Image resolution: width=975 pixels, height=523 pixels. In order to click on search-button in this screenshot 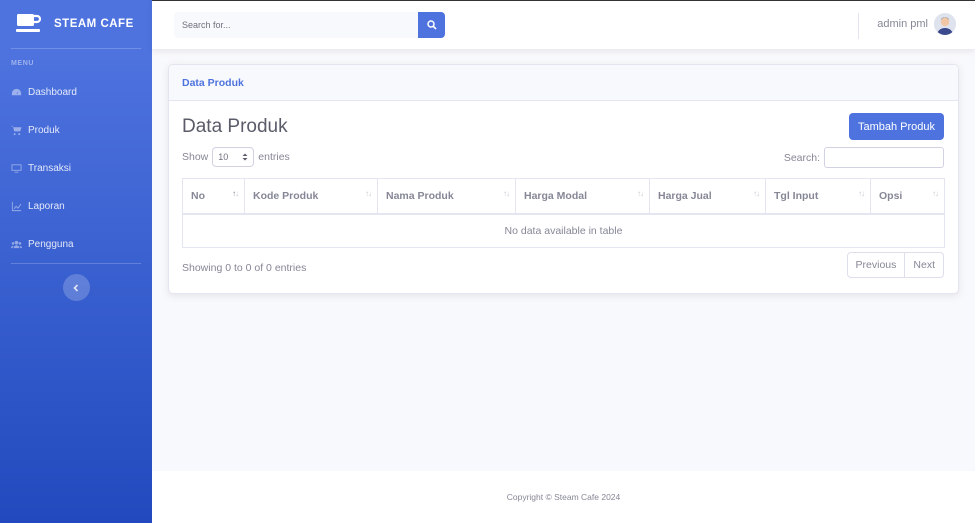, I will do `click(431, 25)`.